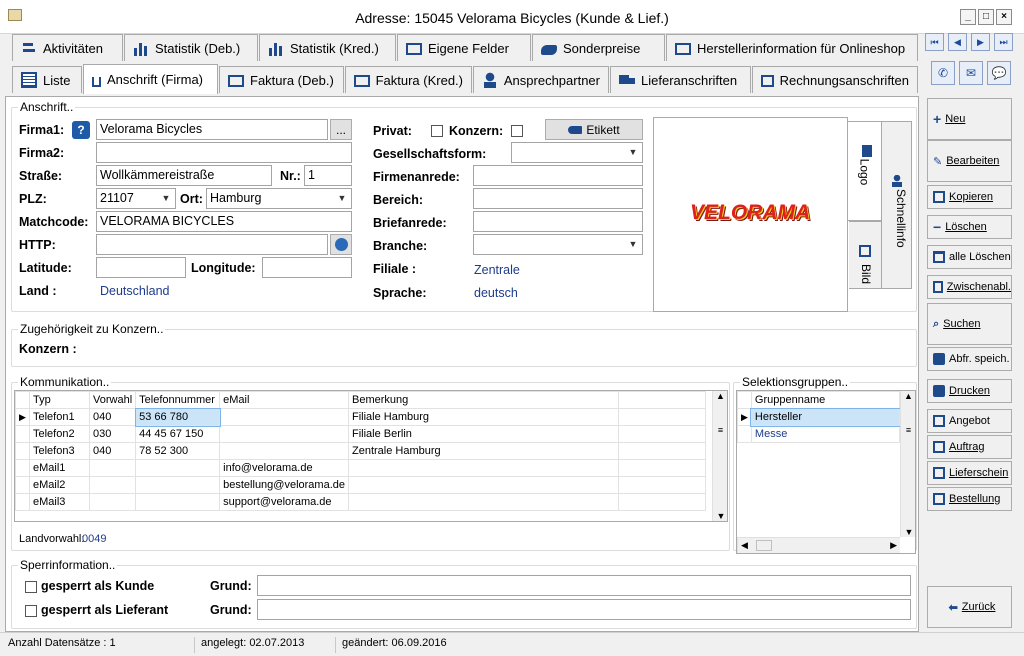 This screenshot has height=656, width=1024. Describe the element at coordinates (969, 227) in the screenshot. I see `loeschen-button: − Löschen` at that location.